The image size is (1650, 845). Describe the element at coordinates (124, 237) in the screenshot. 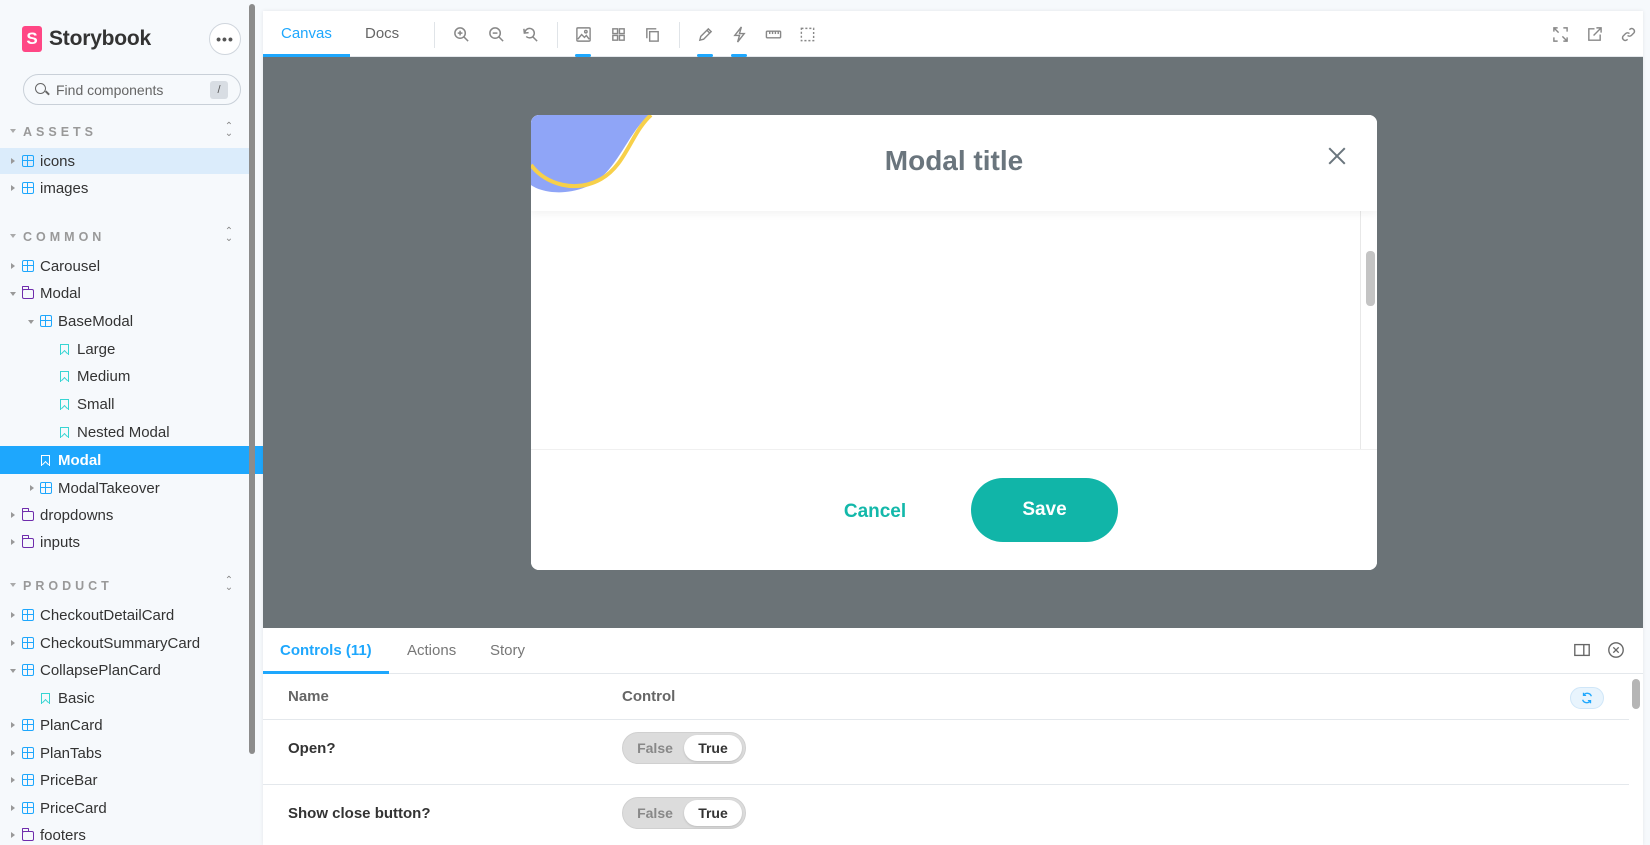

I see `section-common: COMMON ⌃ ⌄` at that location.